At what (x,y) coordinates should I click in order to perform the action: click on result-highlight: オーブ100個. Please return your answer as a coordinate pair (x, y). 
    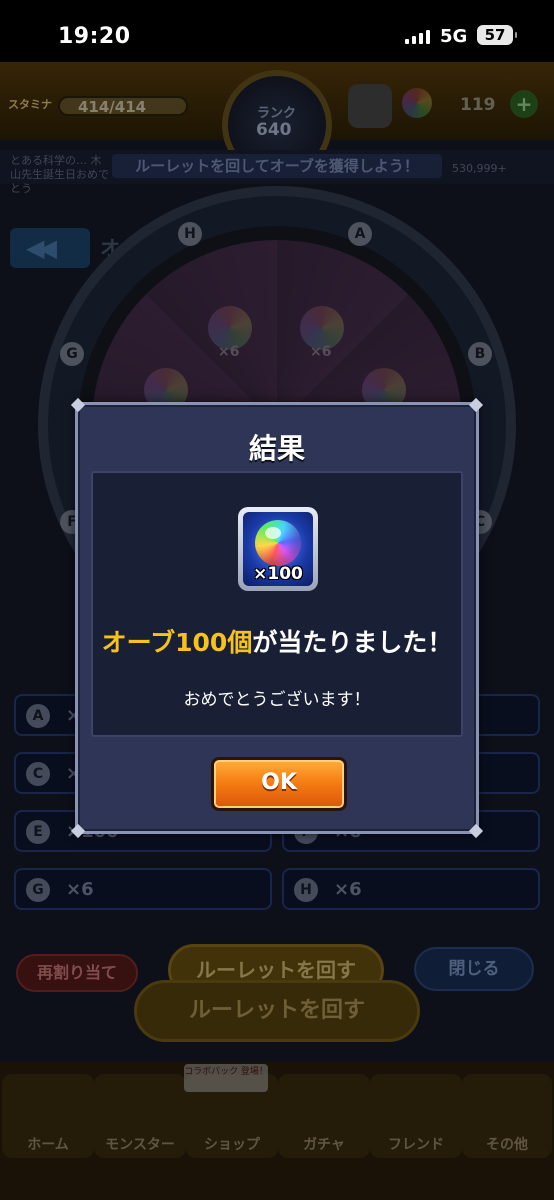
    Looking at the image, I should click on (177, 642).